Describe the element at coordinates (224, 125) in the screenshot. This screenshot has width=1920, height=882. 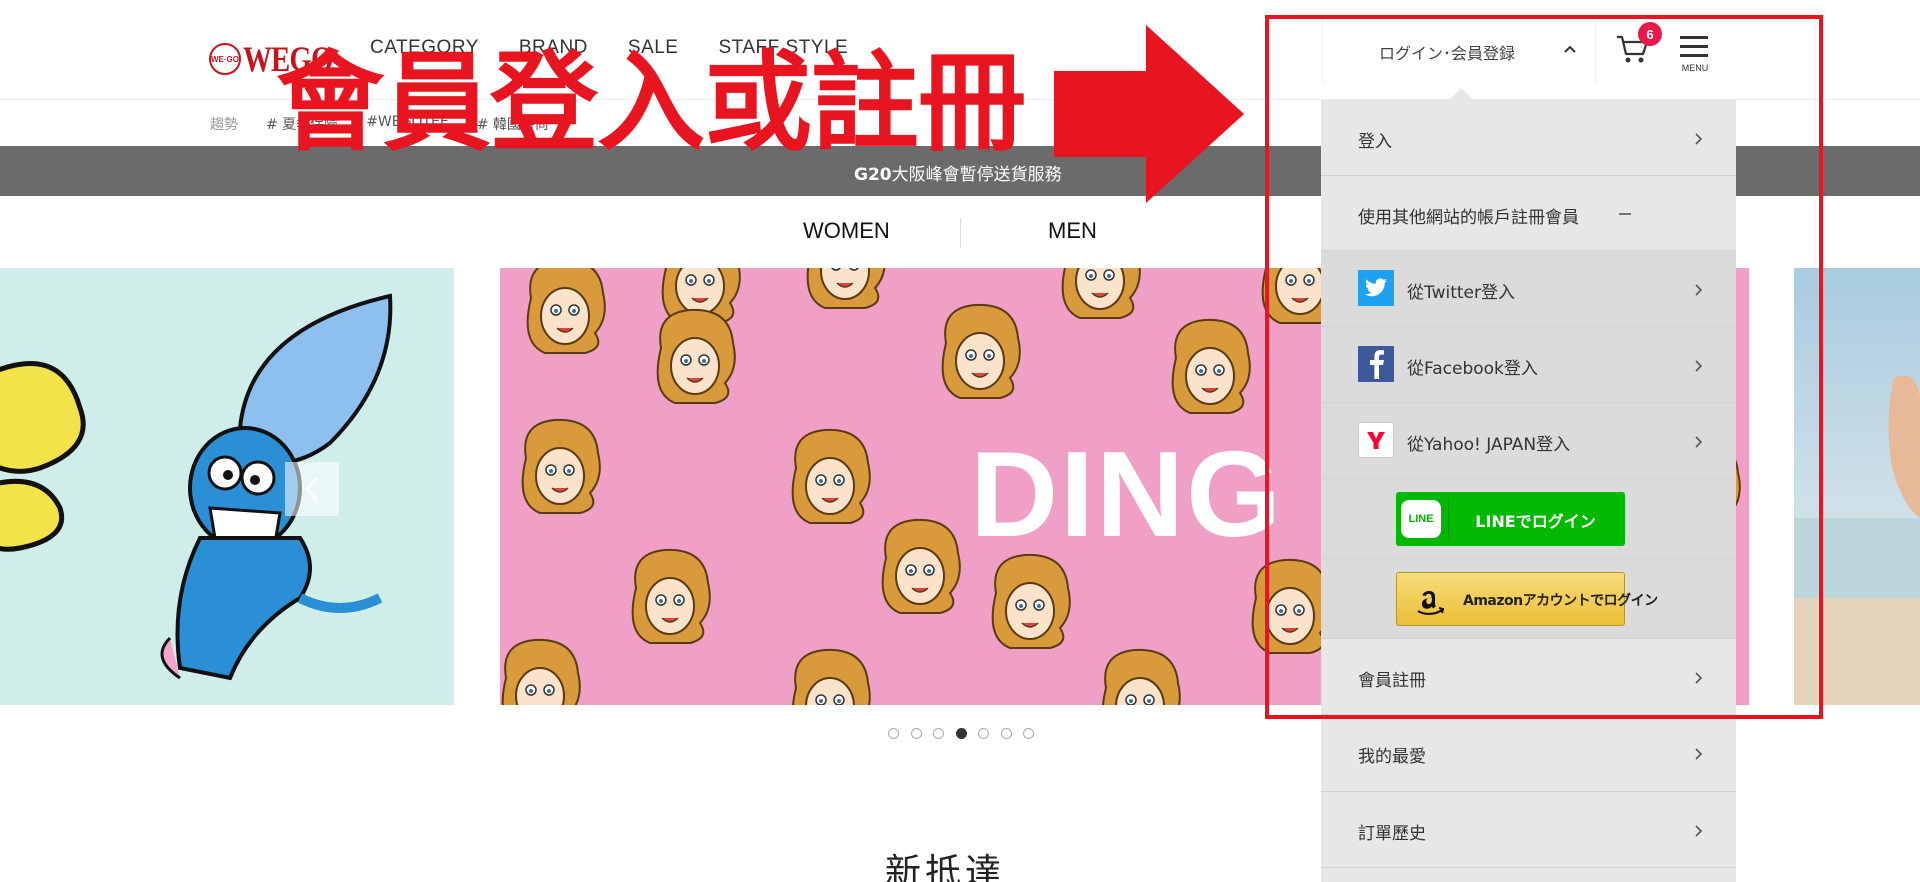
I see `trend-label: 趨勢` at that location.